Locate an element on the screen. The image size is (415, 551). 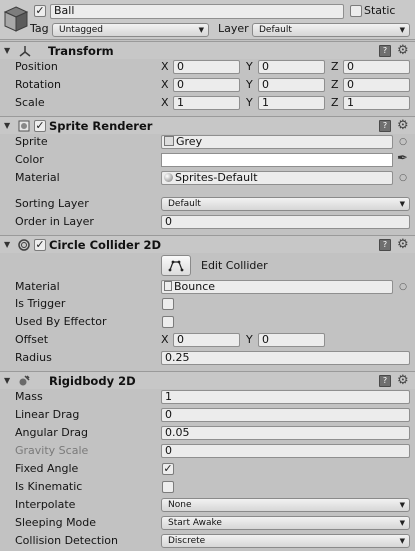
circle-collider-header: ▼ ✓ Circle Collider 2D ? ⚙ is located at coordinates (207, 244).